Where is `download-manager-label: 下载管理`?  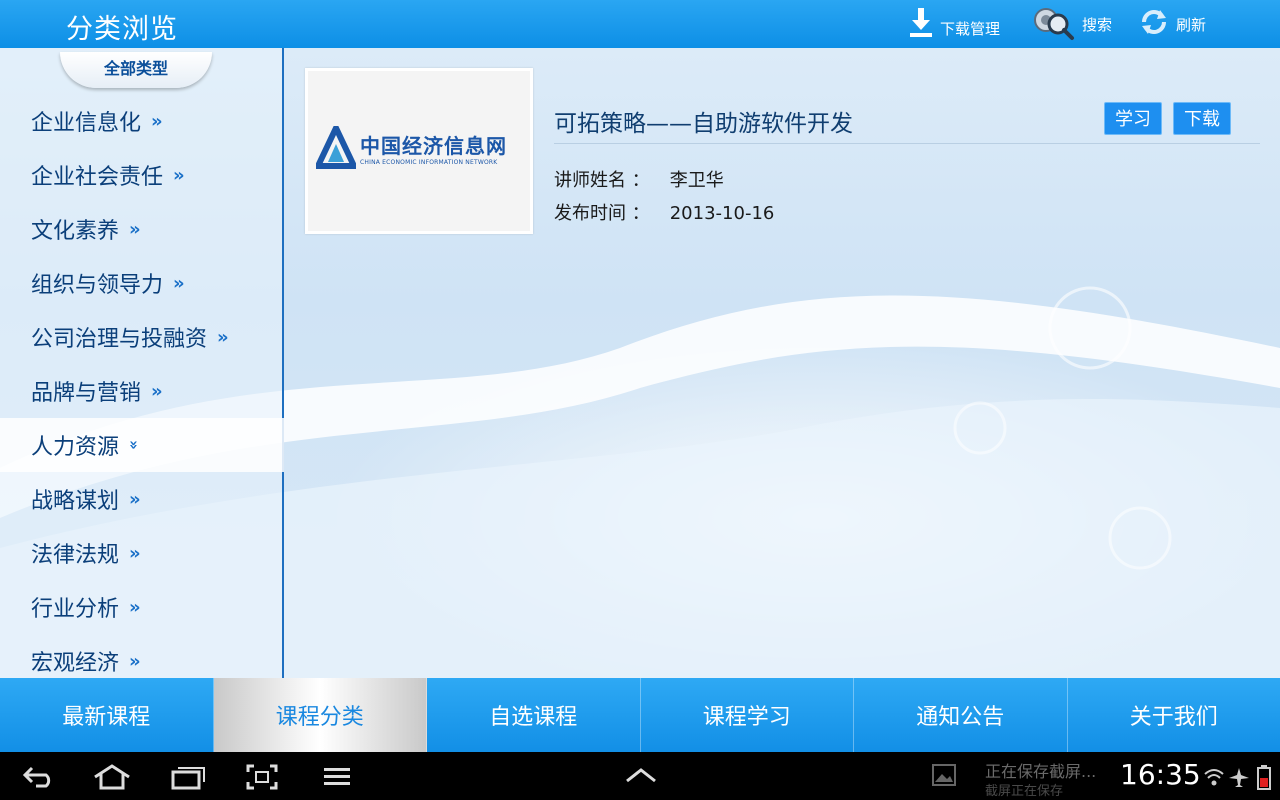 download-manager-label: 下载管理 is located at coordinates (970, 28).